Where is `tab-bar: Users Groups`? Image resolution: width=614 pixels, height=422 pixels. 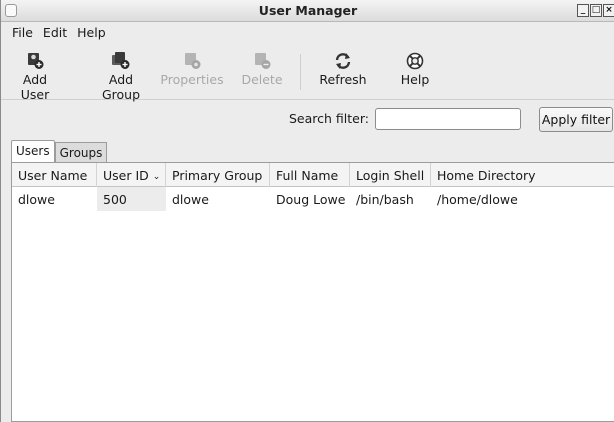 tab-bar: Users Groups is located at coordinates (59, 151).